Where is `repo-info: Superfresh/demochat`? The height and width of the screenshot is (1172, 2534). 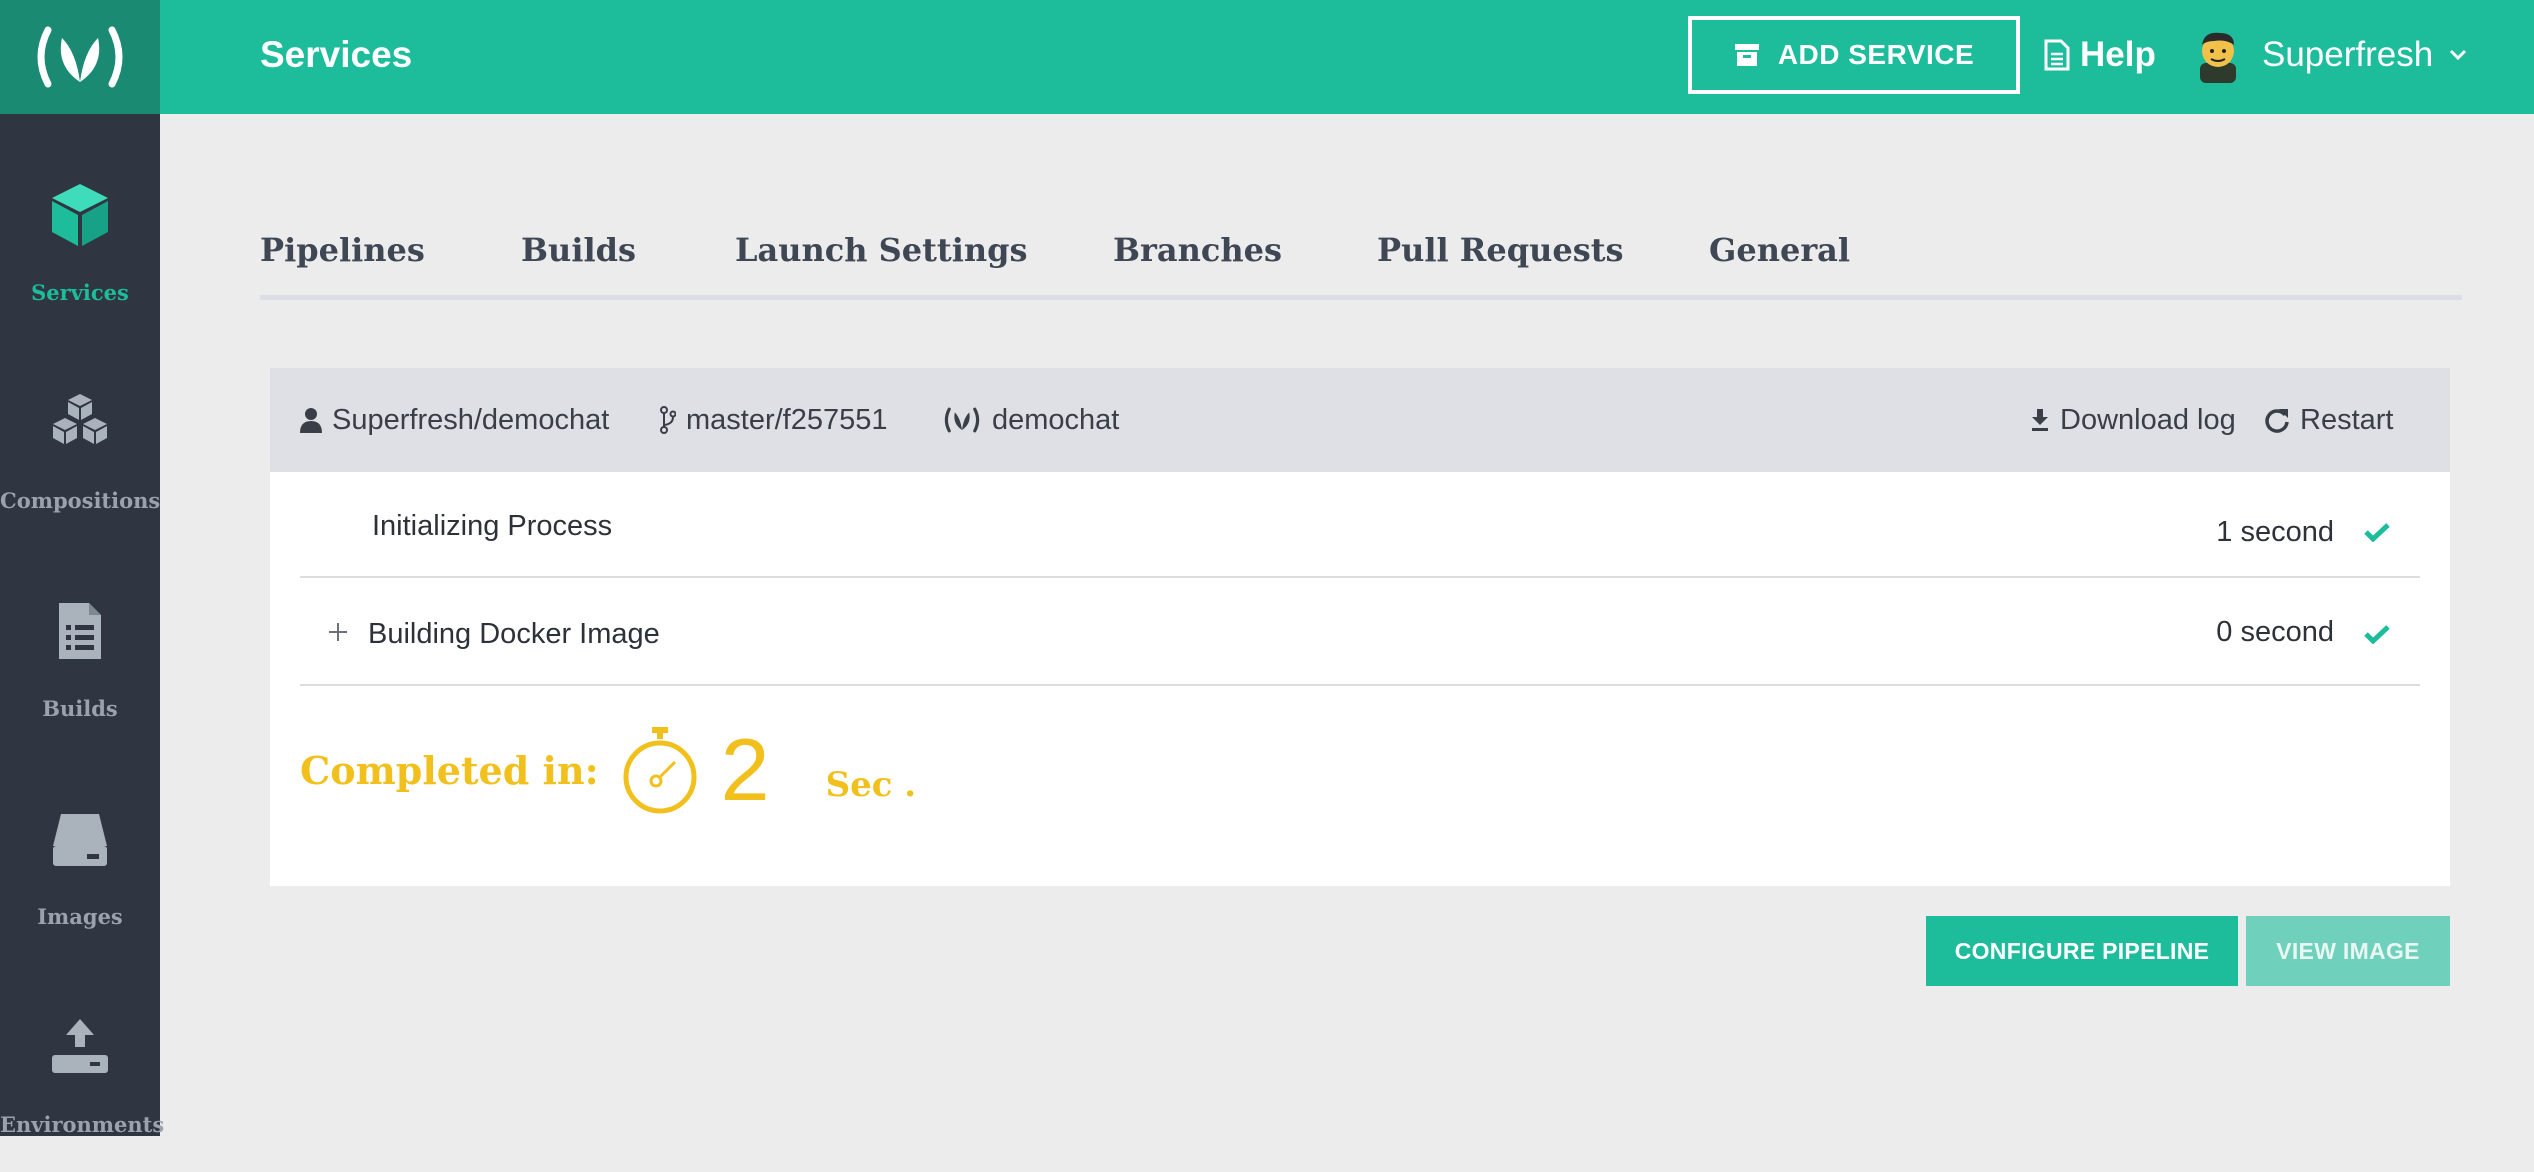 repo-info: Superfresh/demochat is located at coordinates (454, 420).